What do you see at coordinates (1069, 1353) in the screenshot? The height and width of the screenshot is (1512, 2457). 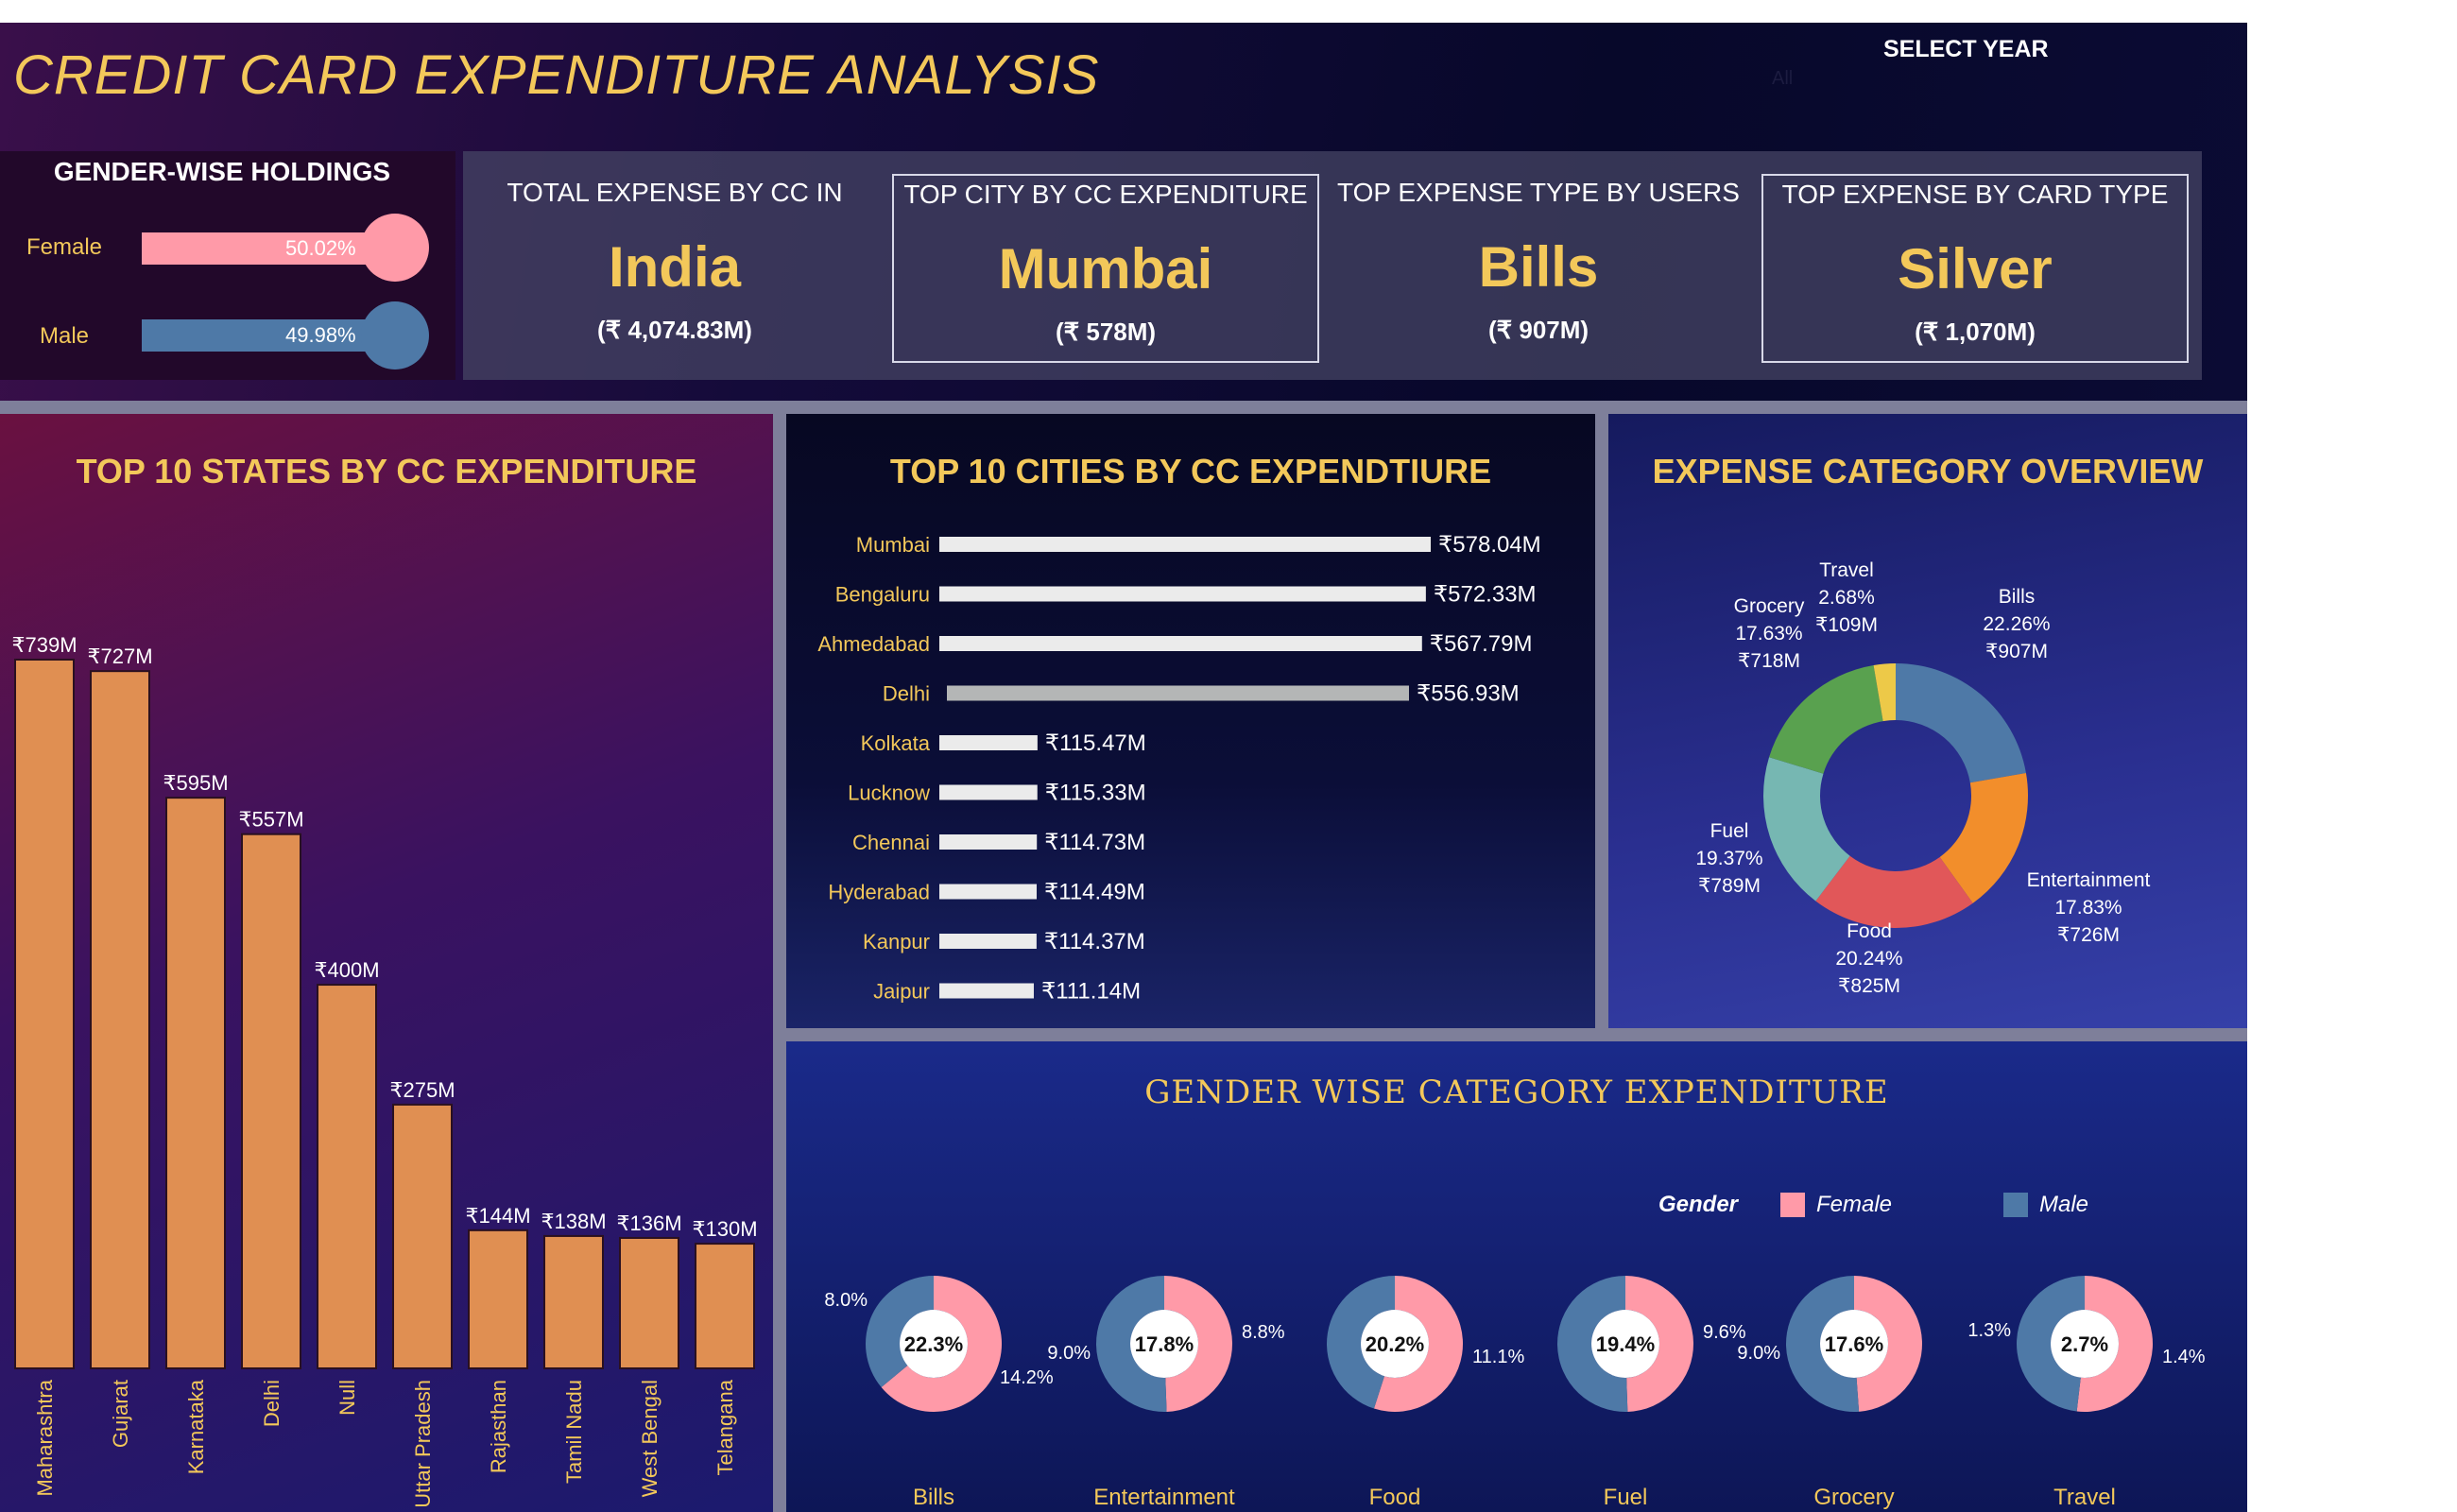 I see `male-pct-label: 9.0%` at bounding box center [1069, 1353].